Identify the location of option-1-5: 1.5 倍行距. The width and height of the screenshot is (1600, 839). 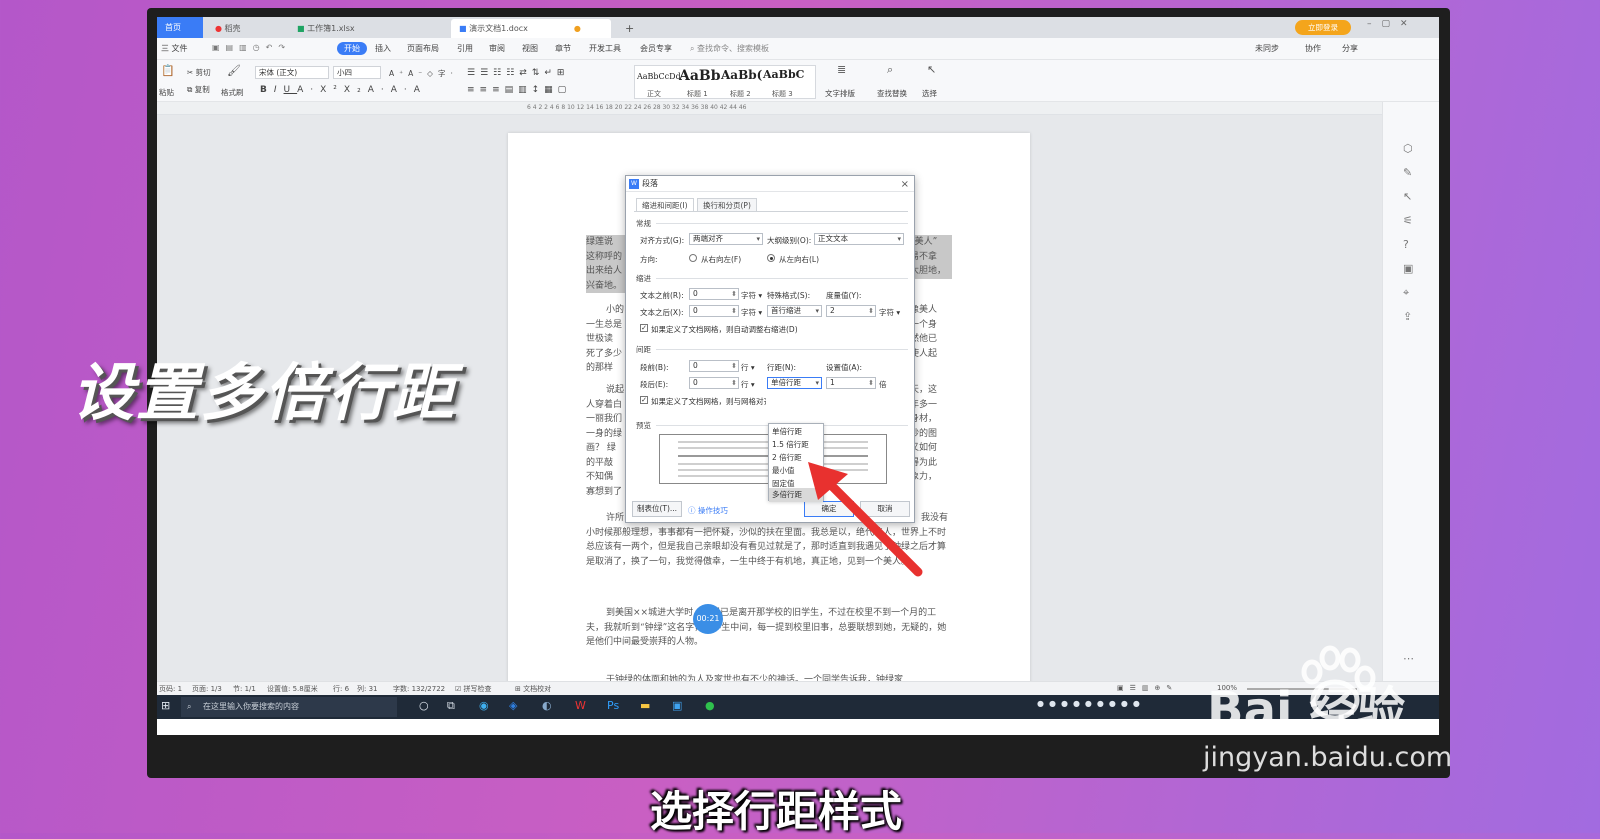
(796, 445).